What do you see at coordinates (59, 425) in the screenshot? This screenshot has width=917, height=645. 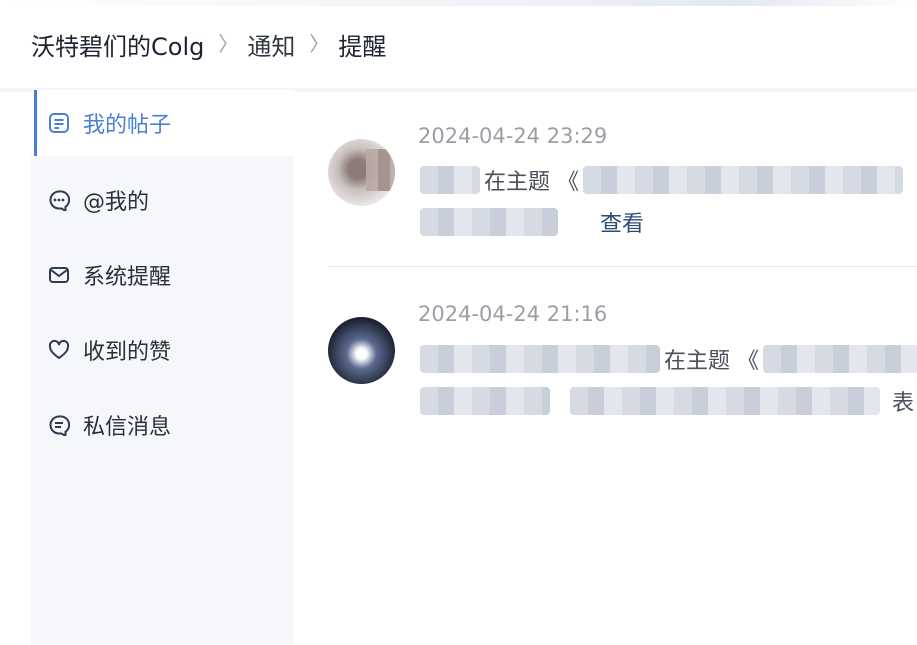 I see `message-icon` at bounding box center [59, 425].